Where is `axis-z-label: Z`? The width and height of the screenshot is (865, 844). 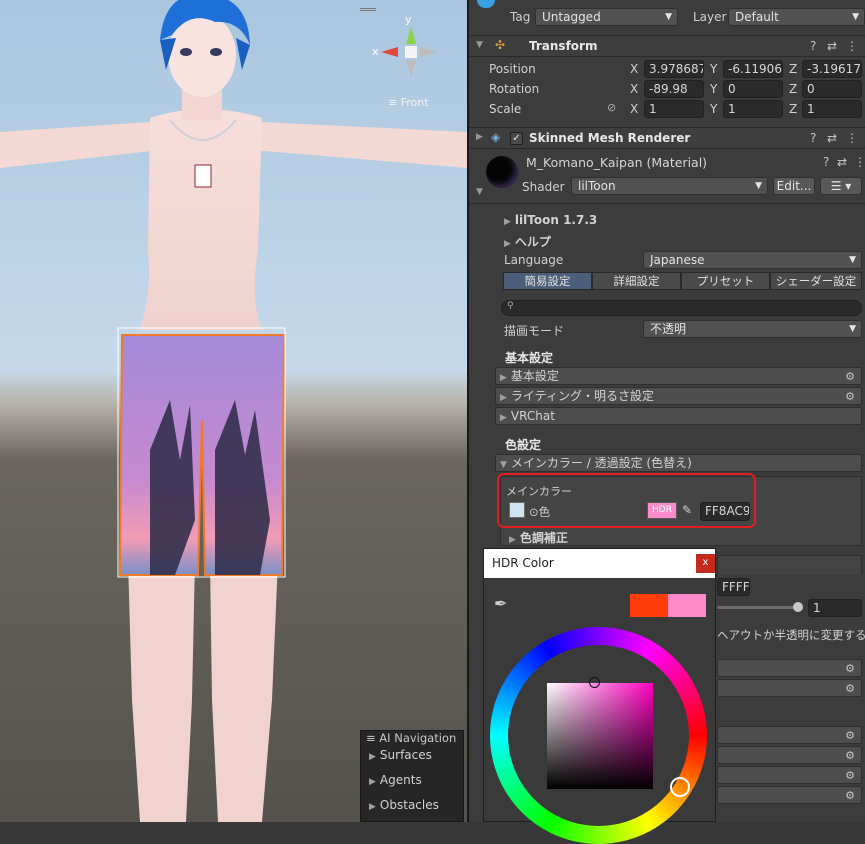
axis-z-label: Z is located at coordinates (793, 69).